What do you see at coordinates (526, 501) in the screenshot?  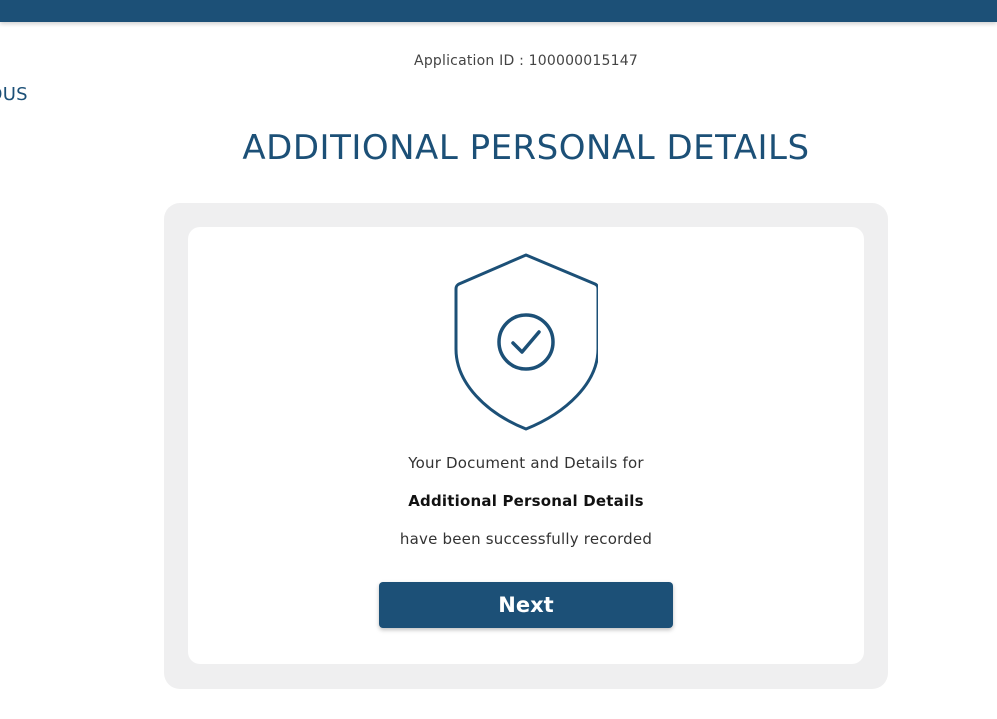 I see `success-message-section-name: Additional Personal Details` at bounding box center [526, 501].